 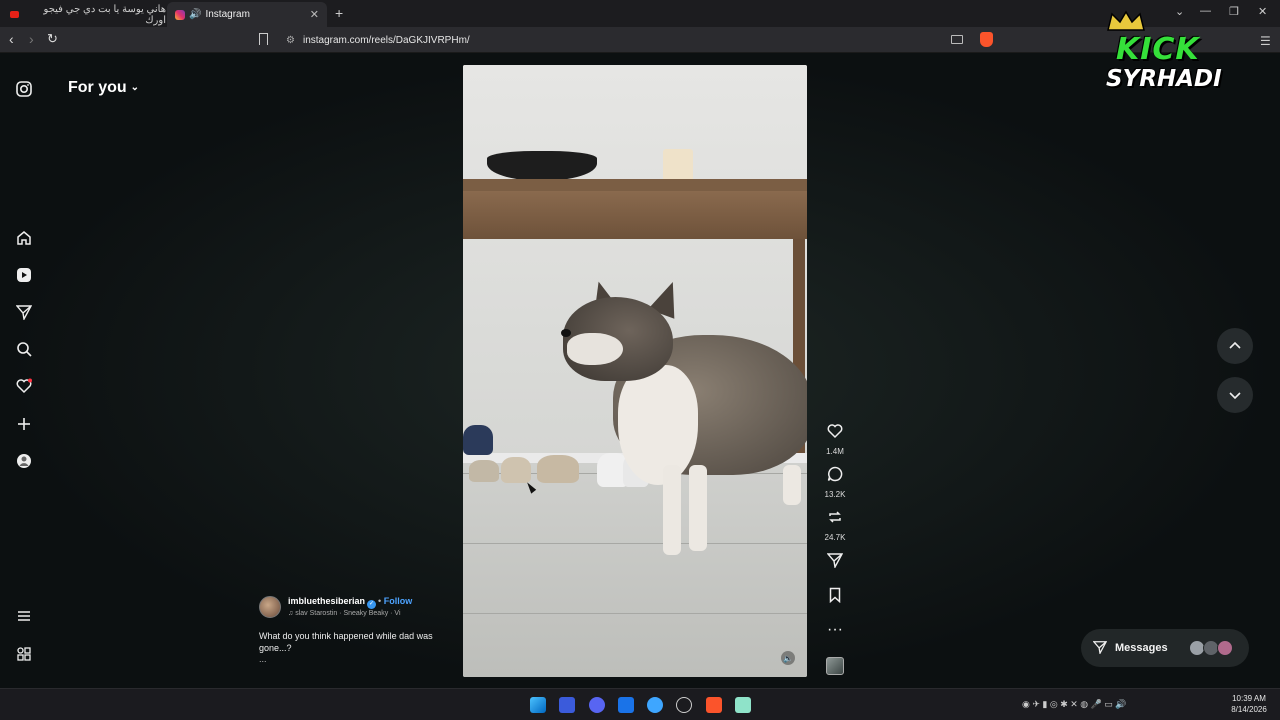 What do you see at coordinates (1249, 709) in the screenshot?
I see `clock-date: 8/14/2026` at bounding box center [1249, 709].